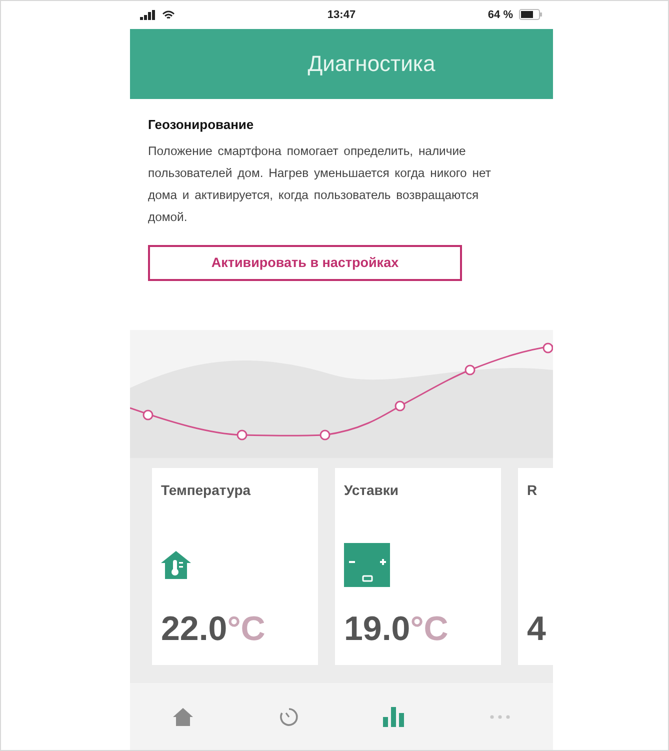 Image resolution: width=669 pixels, height=751 pixels. What do you see at coordinates (235, 566) in the screenshot?
I see `info-card: Температура 22.0°C` at bounding box center [235, 566].